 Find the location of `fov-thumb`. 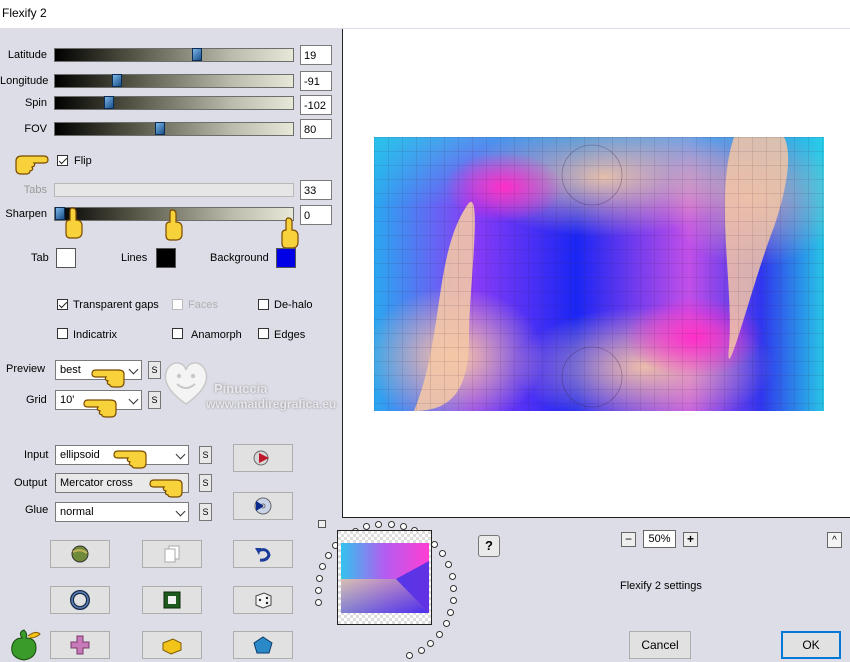

fov-thumb is located at coordinates (160, 128).